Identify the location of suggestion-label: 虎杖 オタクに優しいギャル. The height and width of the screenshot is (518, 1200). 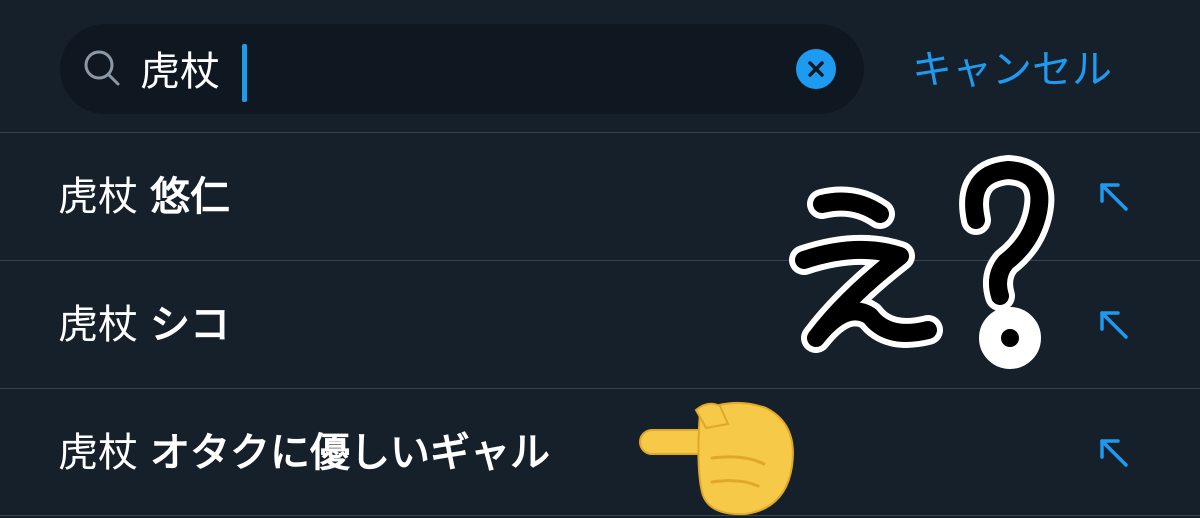
(304, 453).